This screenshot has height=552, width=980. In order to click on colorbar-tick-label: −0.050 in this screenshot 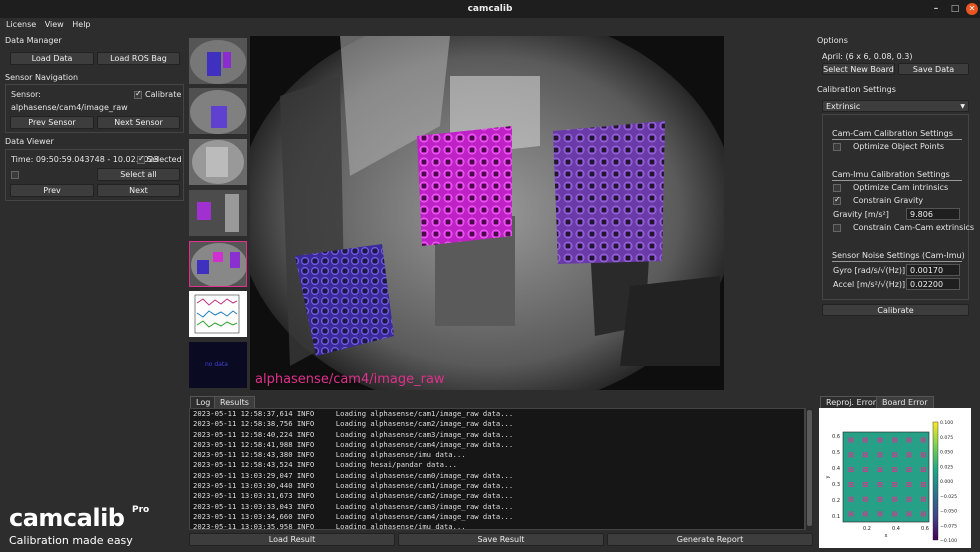, I will do `click(948, 512)`.